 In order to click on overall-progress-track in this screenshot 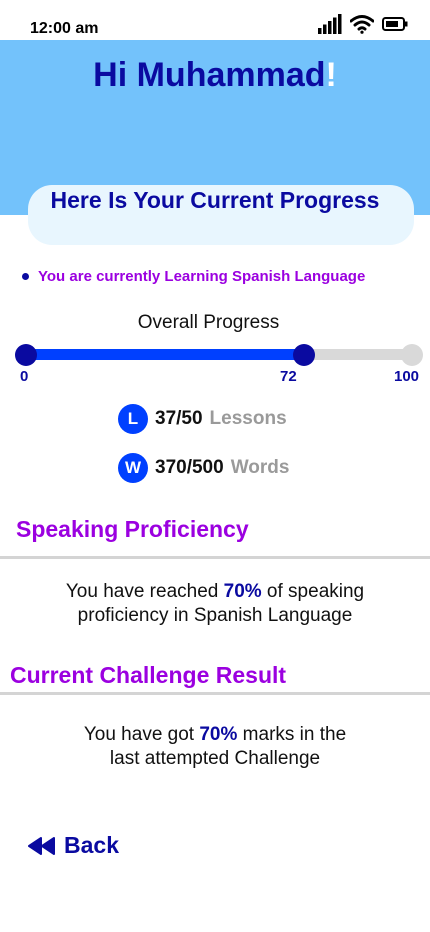, I will do `click(219, 354)`.